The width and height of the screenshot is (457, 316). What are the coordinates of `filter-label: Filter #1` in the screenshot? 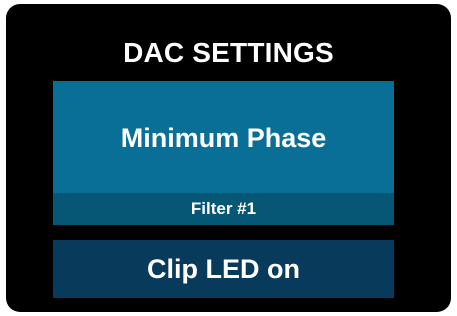 It's located at (223, 209).